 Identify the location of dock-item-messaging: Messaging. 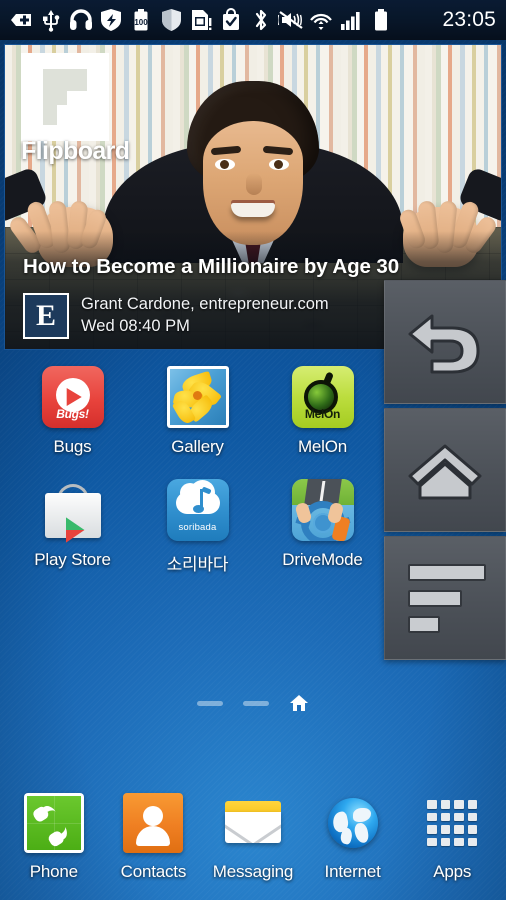
(253, 837).